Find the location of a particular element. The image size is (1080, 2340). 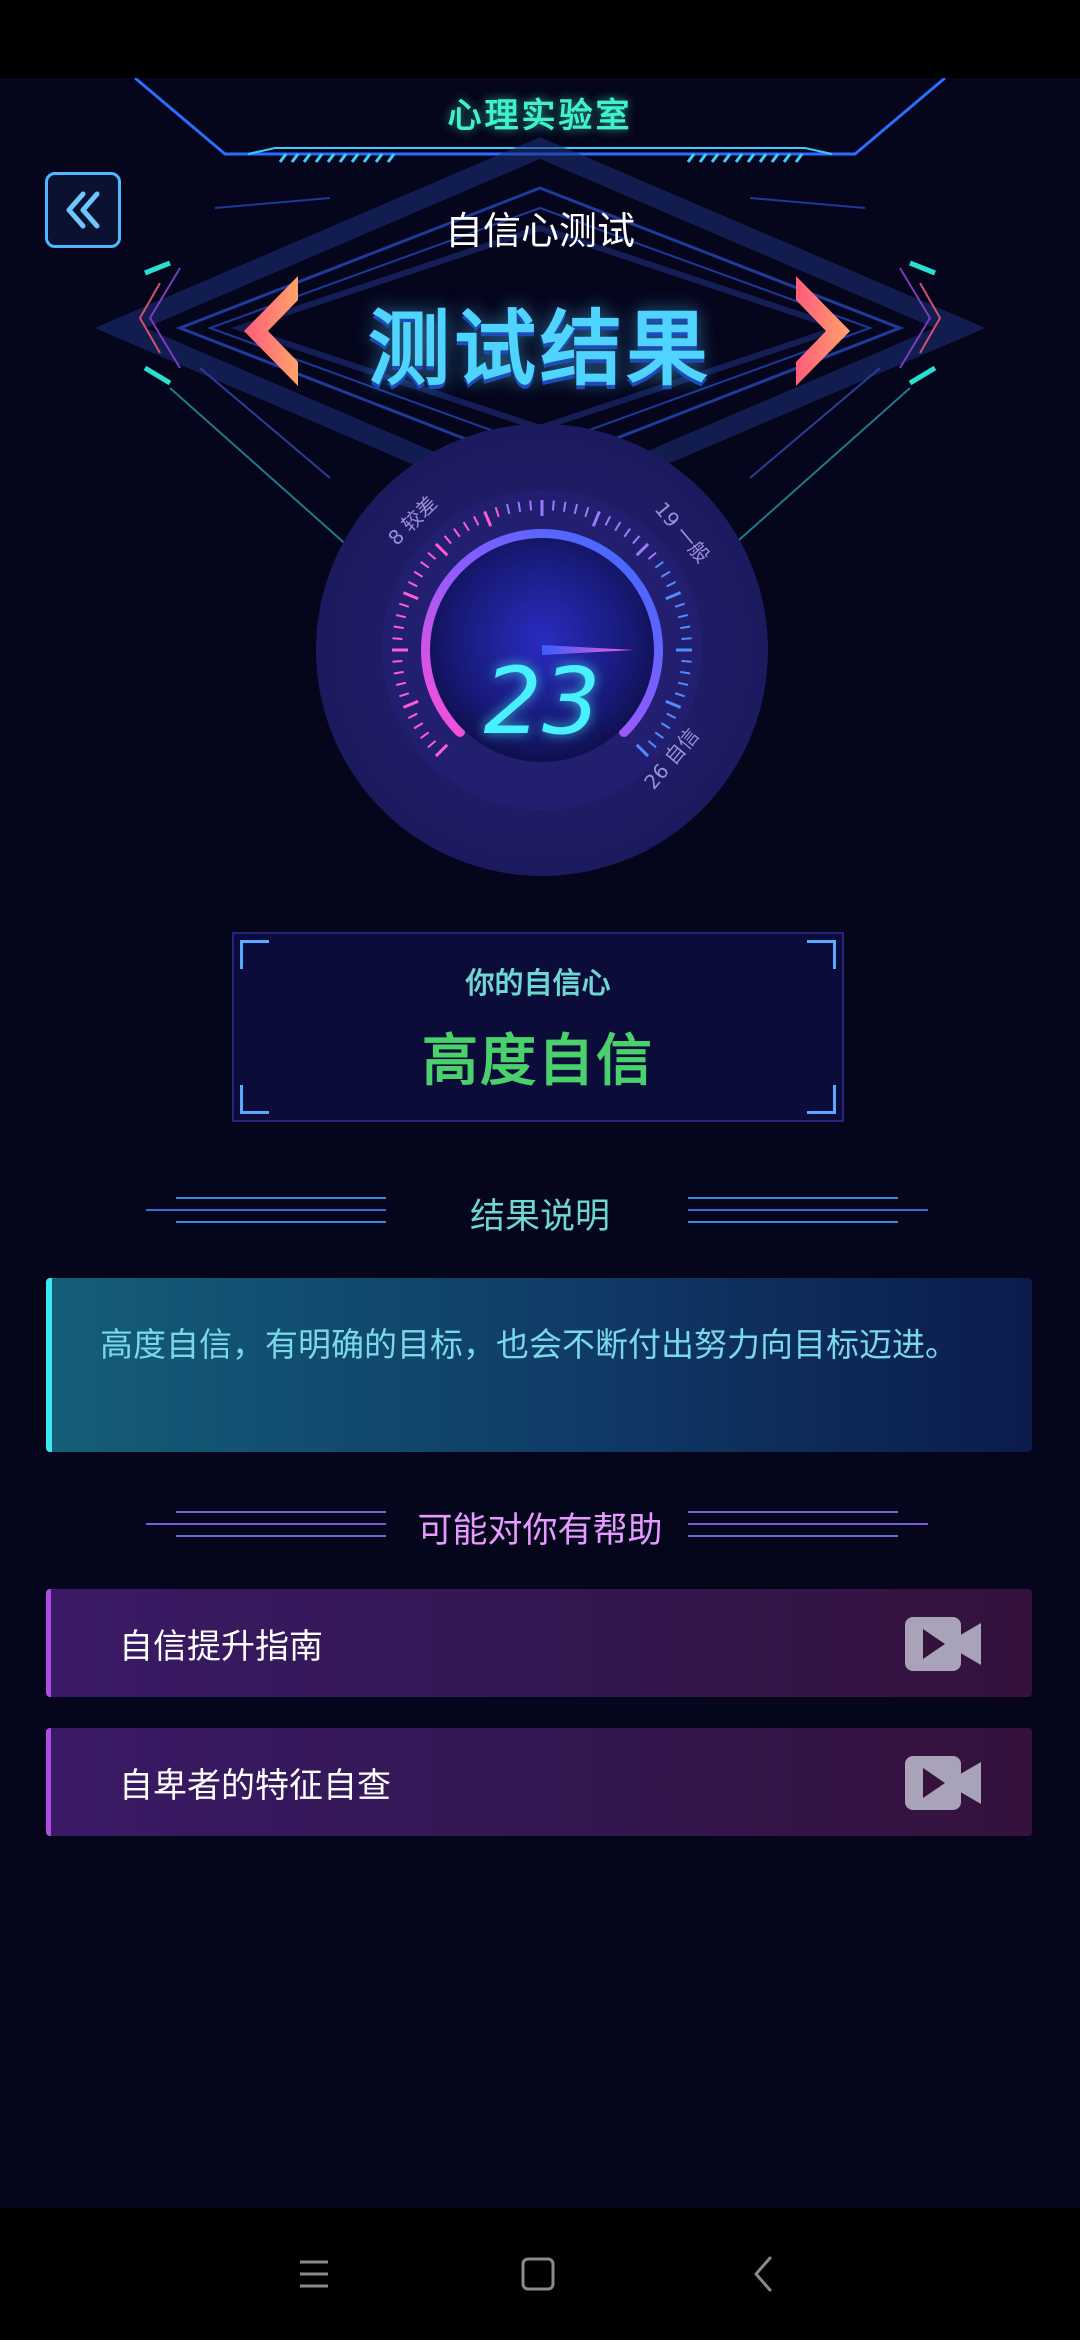

status-bar is located at coordinates (540, 39).